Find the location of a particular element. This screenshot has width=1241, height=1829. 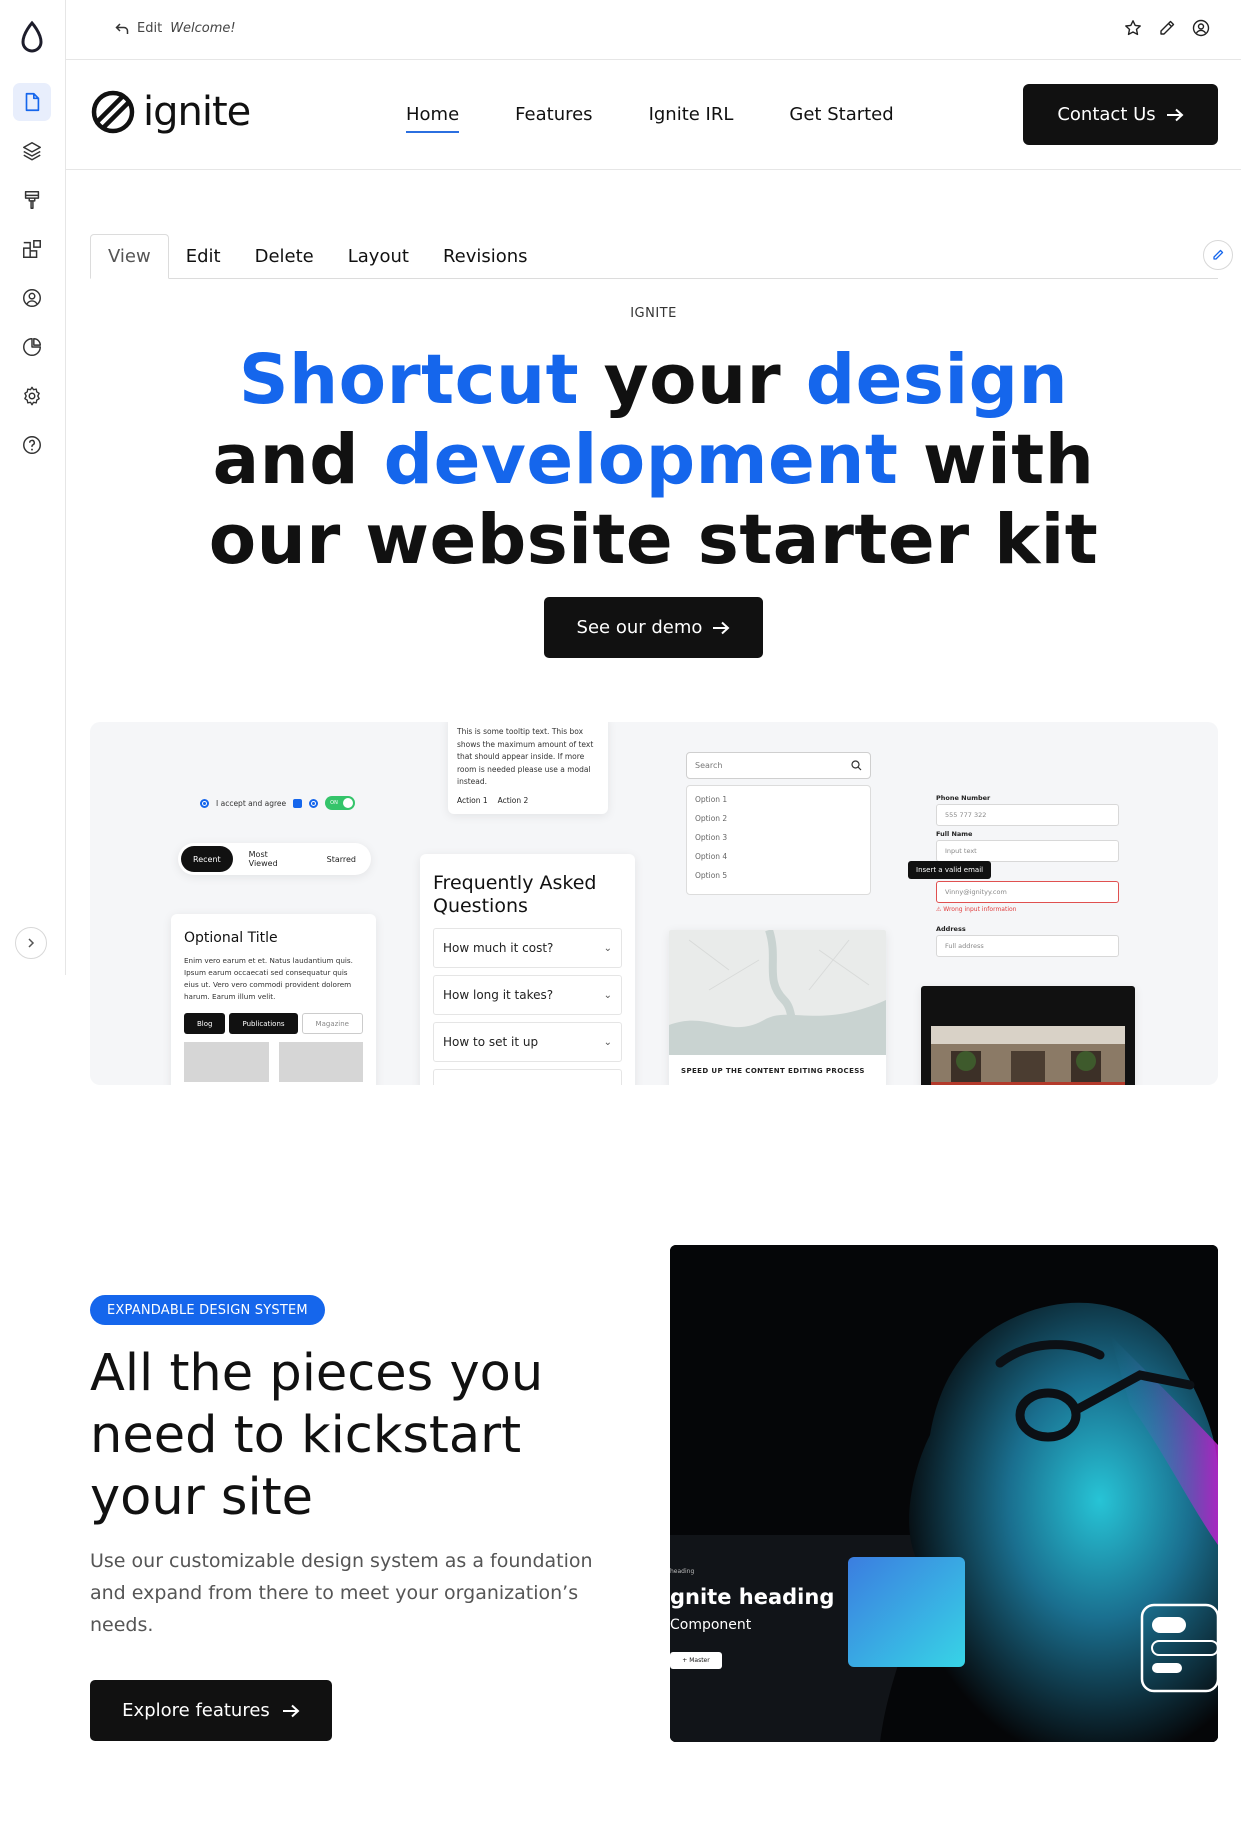

tab-revisions: Revisions is located at coordinates (485, 255).